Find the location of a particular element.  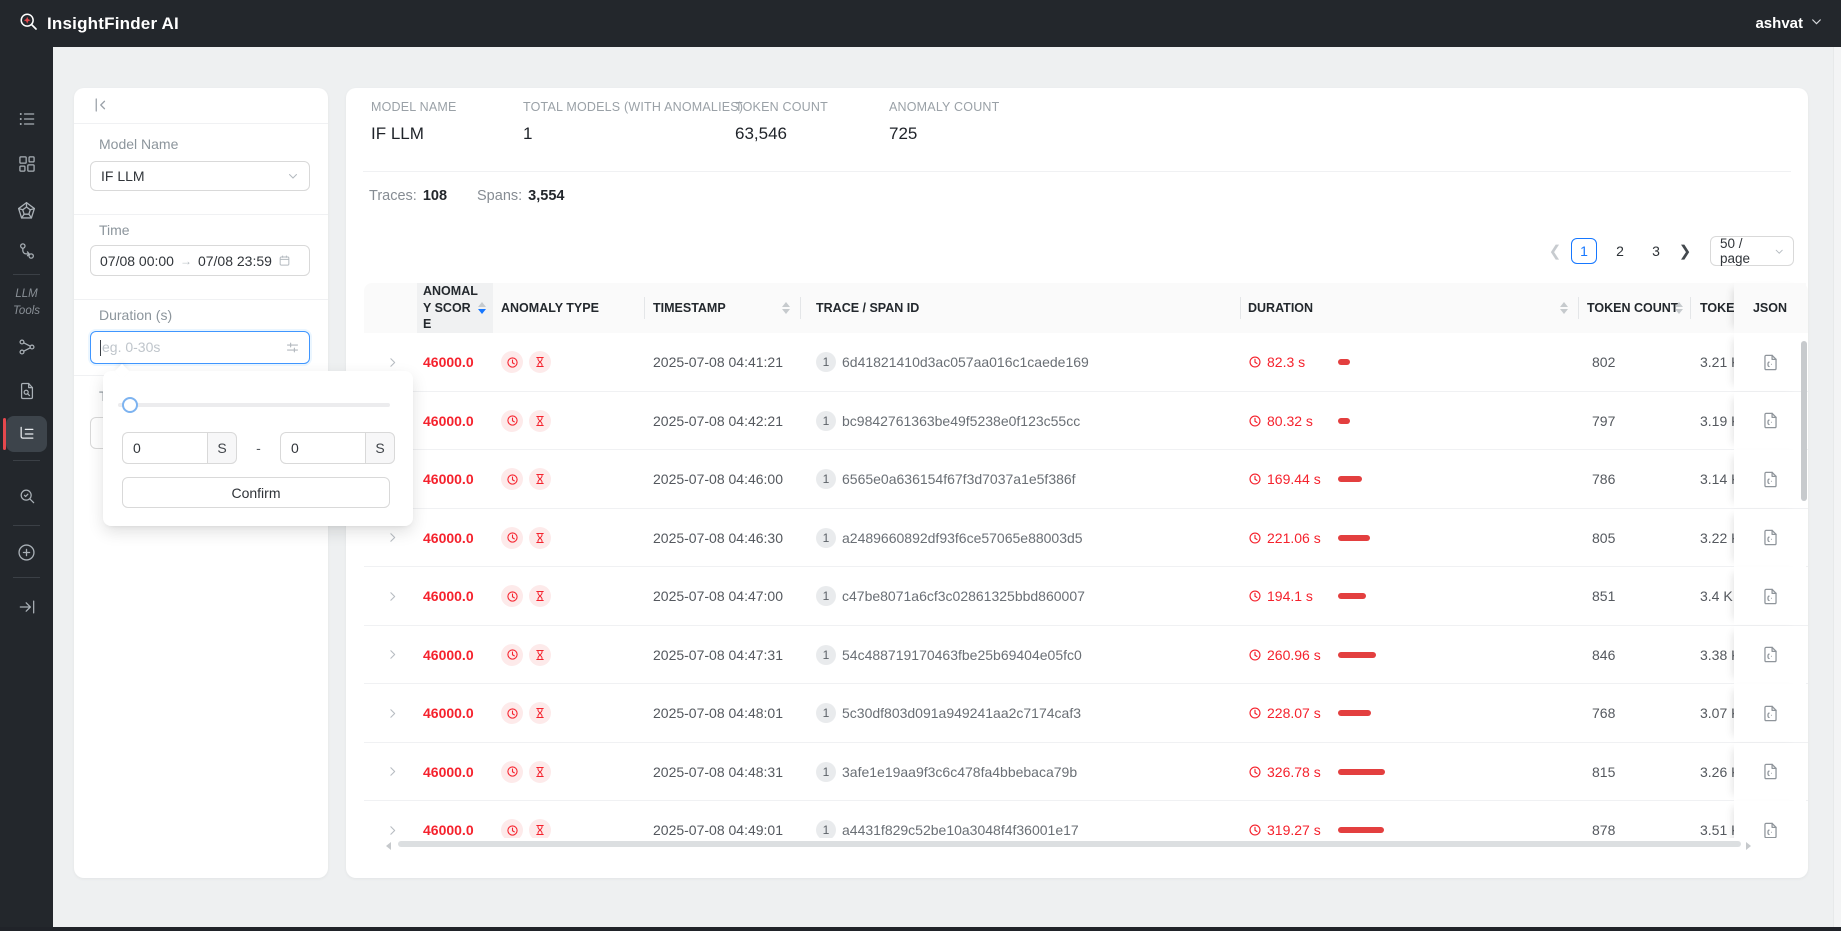

duration-cell: 169.44 s is located at coordinates (1284, 479).